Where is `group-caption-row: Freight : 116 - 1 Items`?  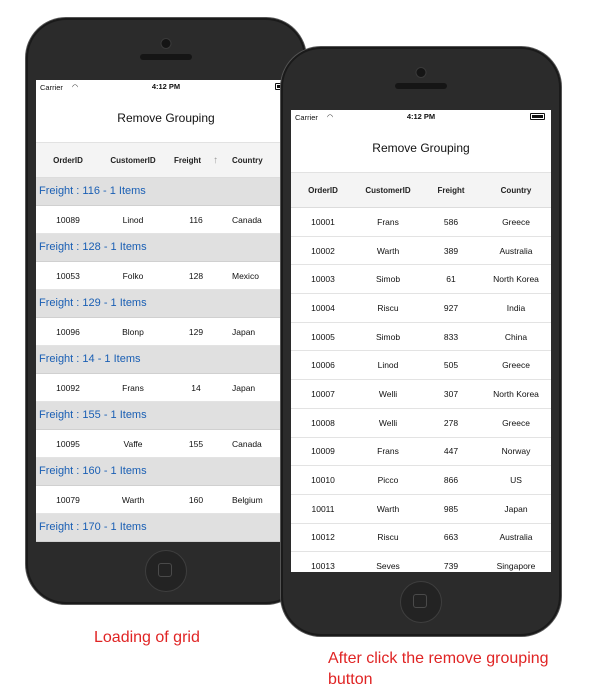
group-caption-row: Freight : 116 - 1 Items is located at coordinates (166, 192).